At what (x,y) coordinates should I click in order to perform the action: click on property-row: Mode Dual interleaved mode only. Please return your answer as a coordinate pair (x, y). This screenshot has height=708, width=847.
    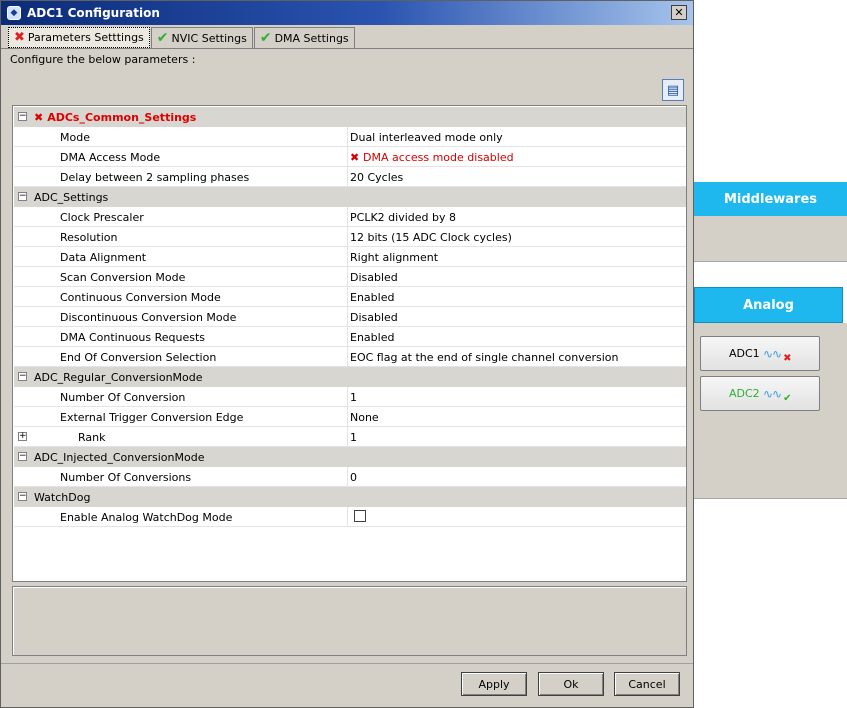
    Looking at the image, I should click on (350, 137).